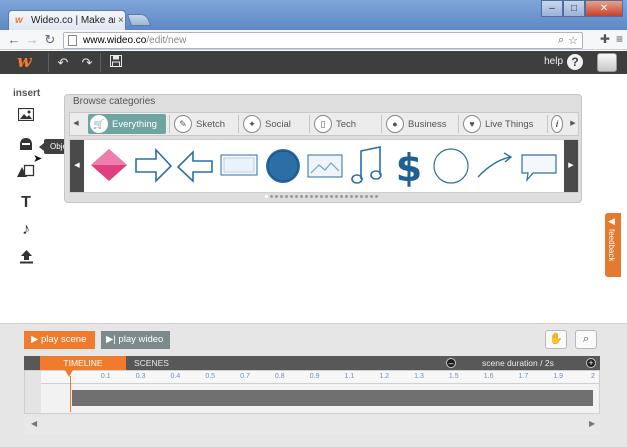 The width and height of the screenshot is (627, 447). I want to click on tab-everything: 🛒 Everything, so click(127, 124).